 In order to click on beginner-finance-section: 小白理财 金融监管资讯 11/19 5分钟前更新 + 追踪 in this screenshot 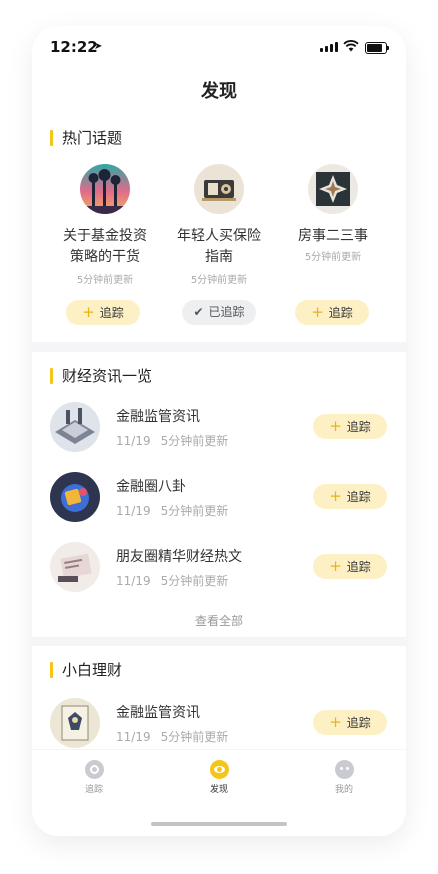, I will do `click(219, 701)`.